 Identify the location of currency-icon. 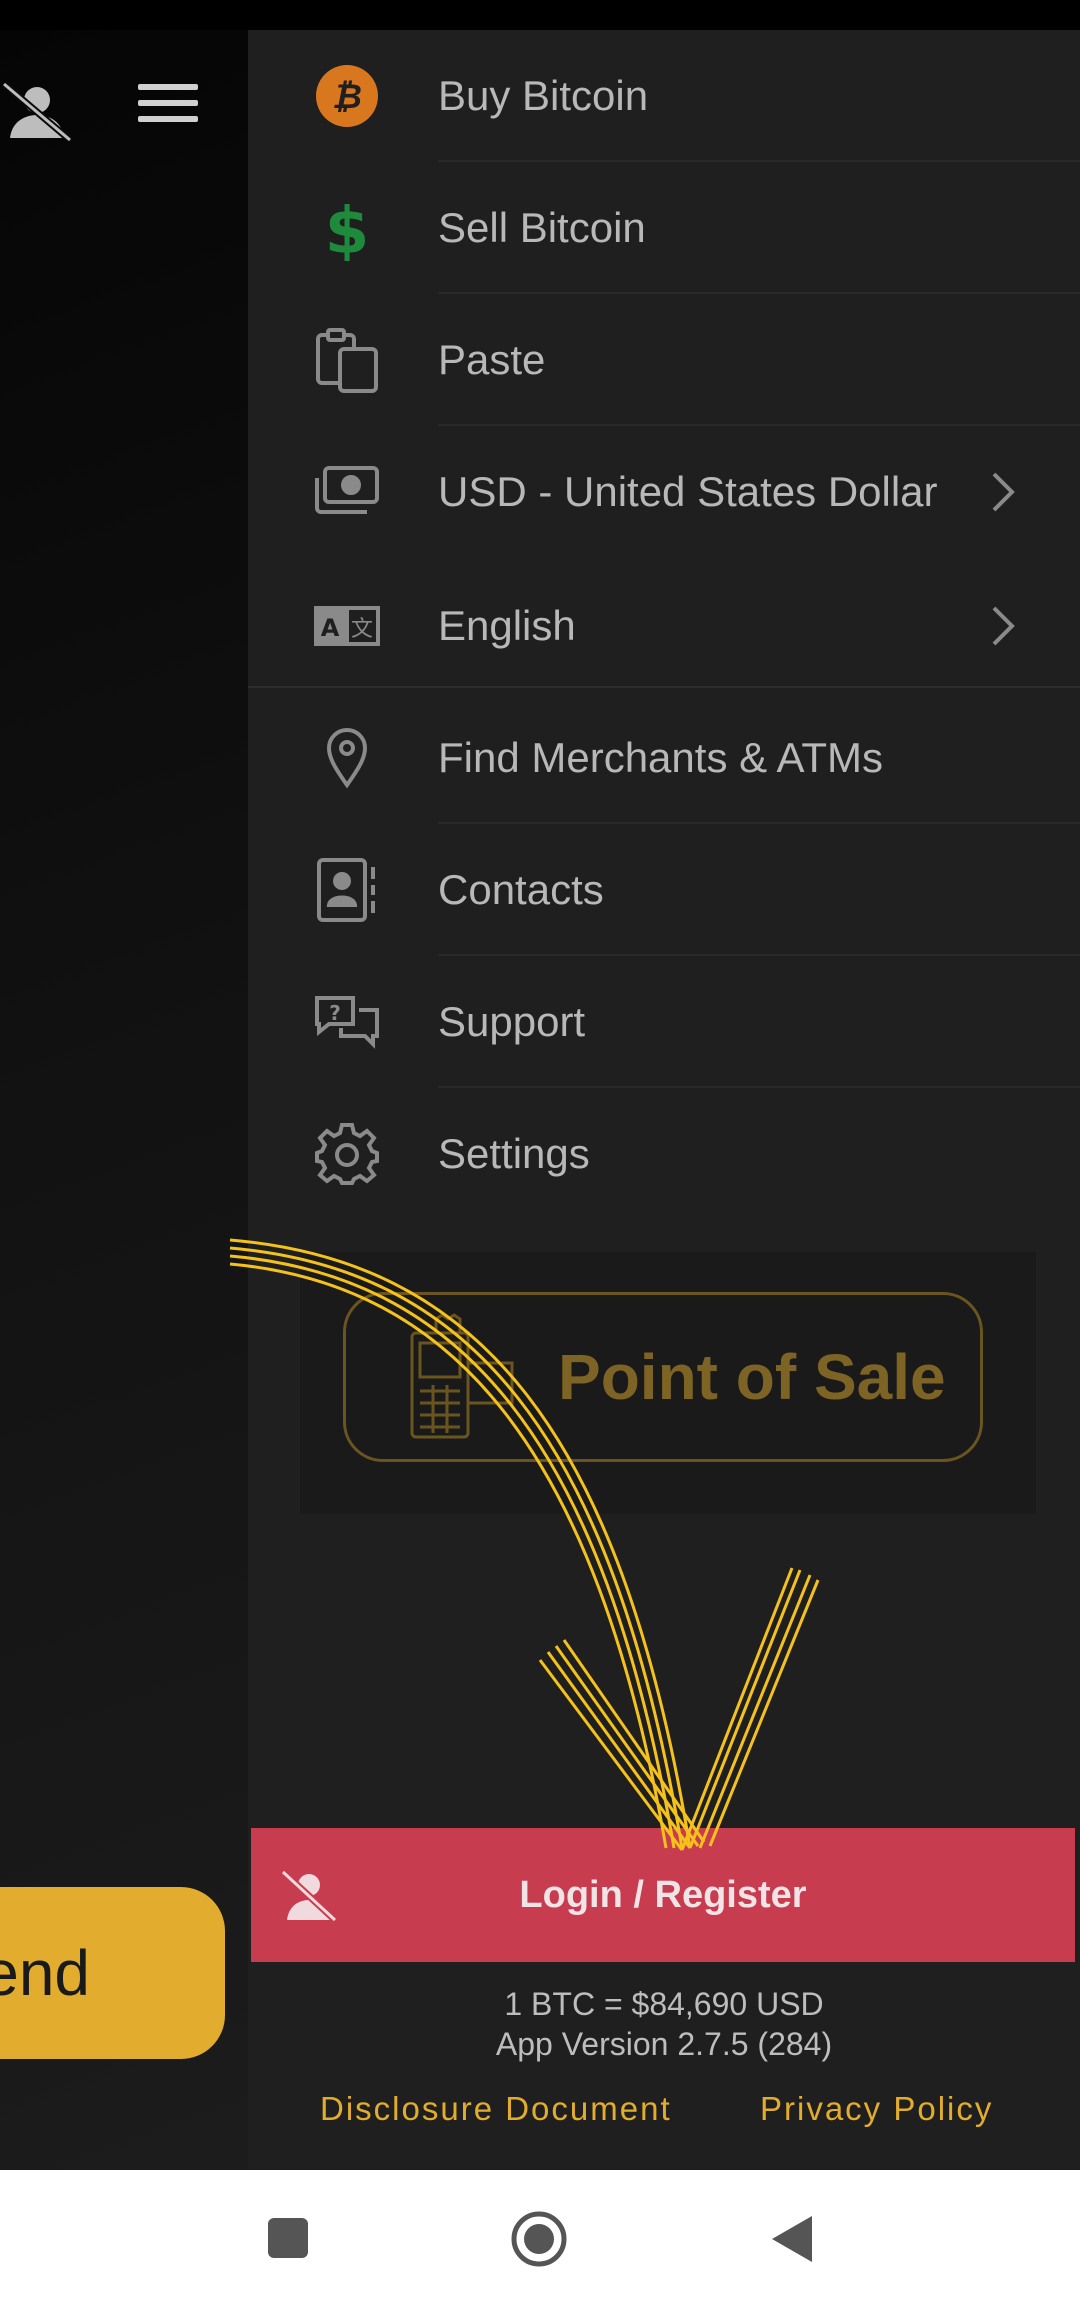
(347, 492).